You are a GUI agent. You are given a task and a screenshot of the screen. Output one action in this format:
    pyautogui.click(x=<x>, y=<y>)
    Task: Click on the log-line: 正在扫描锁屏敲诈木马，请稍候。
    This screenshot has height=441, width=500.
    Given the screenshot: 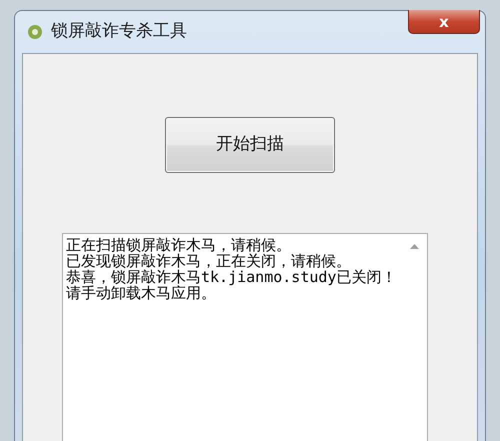 What is the action you would take?
    pyautogui.click(x=178, y=245)
    